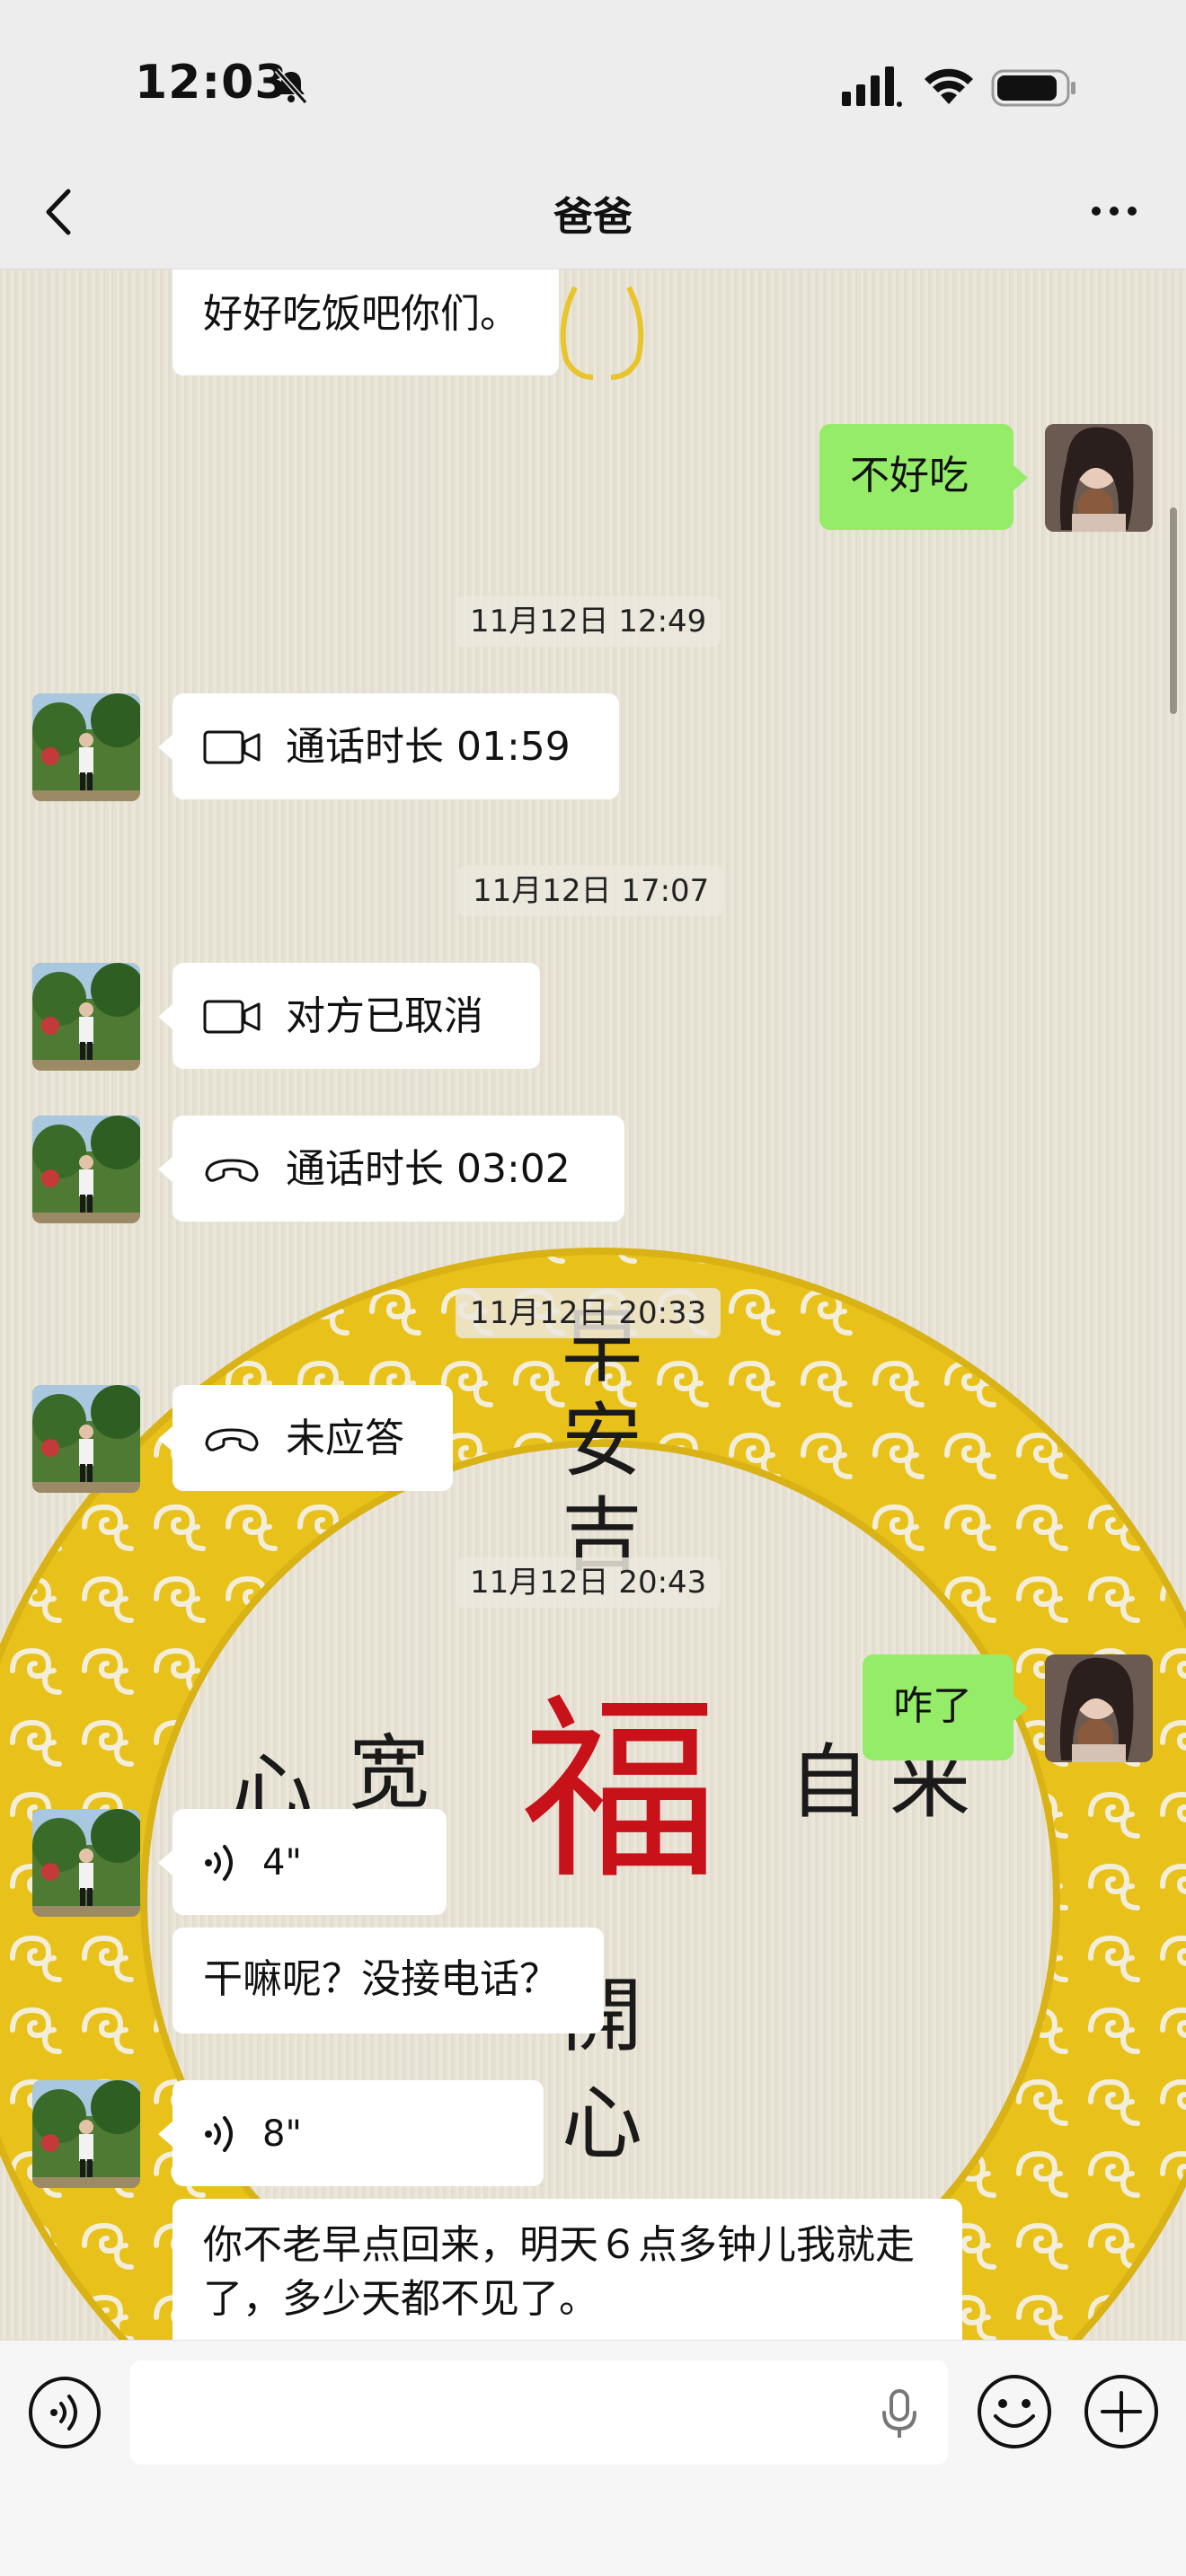 Image resolution: width=1186 pixels, height=2576 pixels. Describe the element at coordinates (310, 1862) in the screenshot. I see `voice-message-bubble: 4"` at that location.